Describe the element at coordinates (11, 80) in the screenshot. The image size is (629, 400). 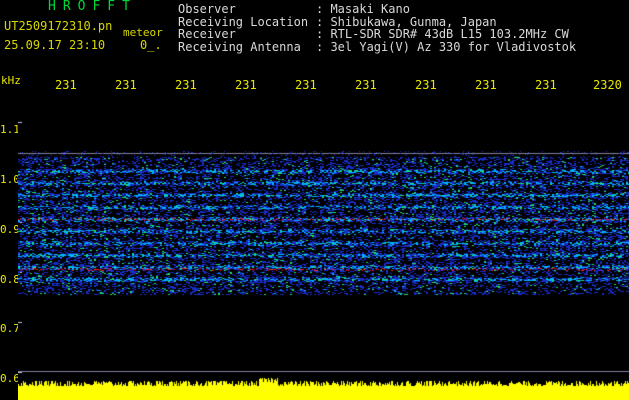
I see `y-axis-unit: kHz` at that location.